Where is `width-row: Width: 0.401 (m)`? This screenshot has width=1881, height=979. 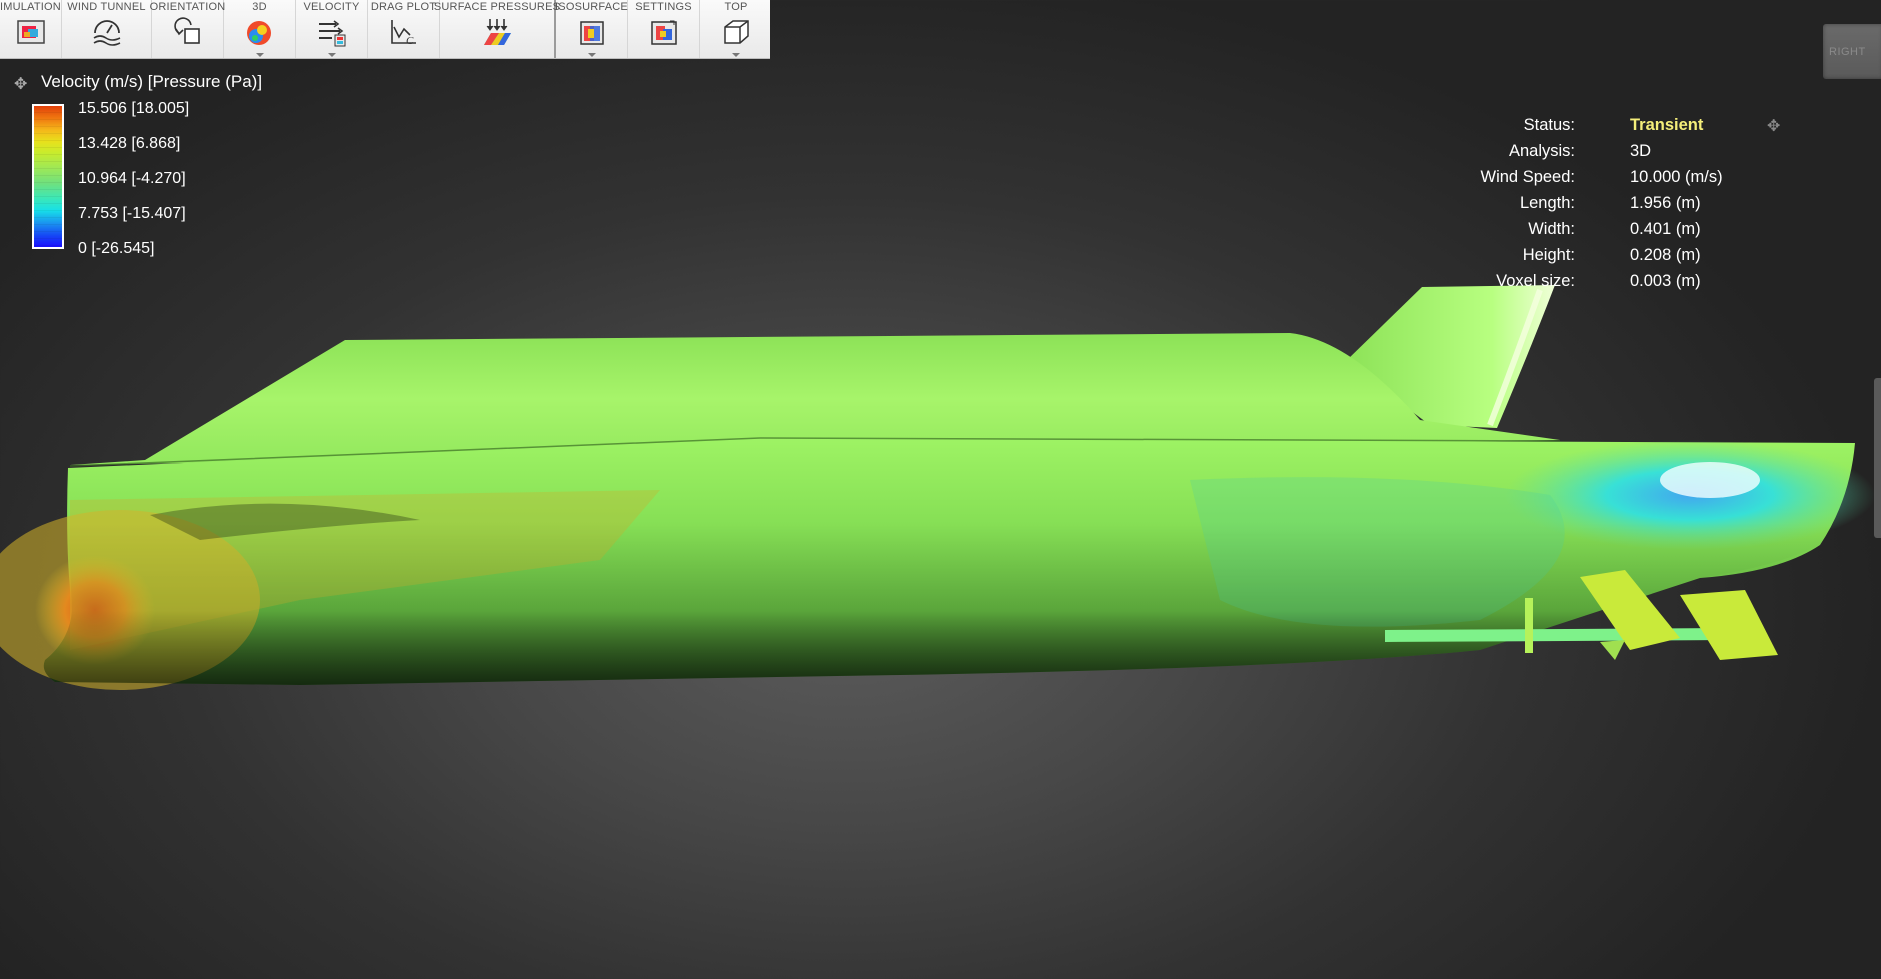
width-row: Width: 0.401 (m) is located at coordinates (1614, 229).